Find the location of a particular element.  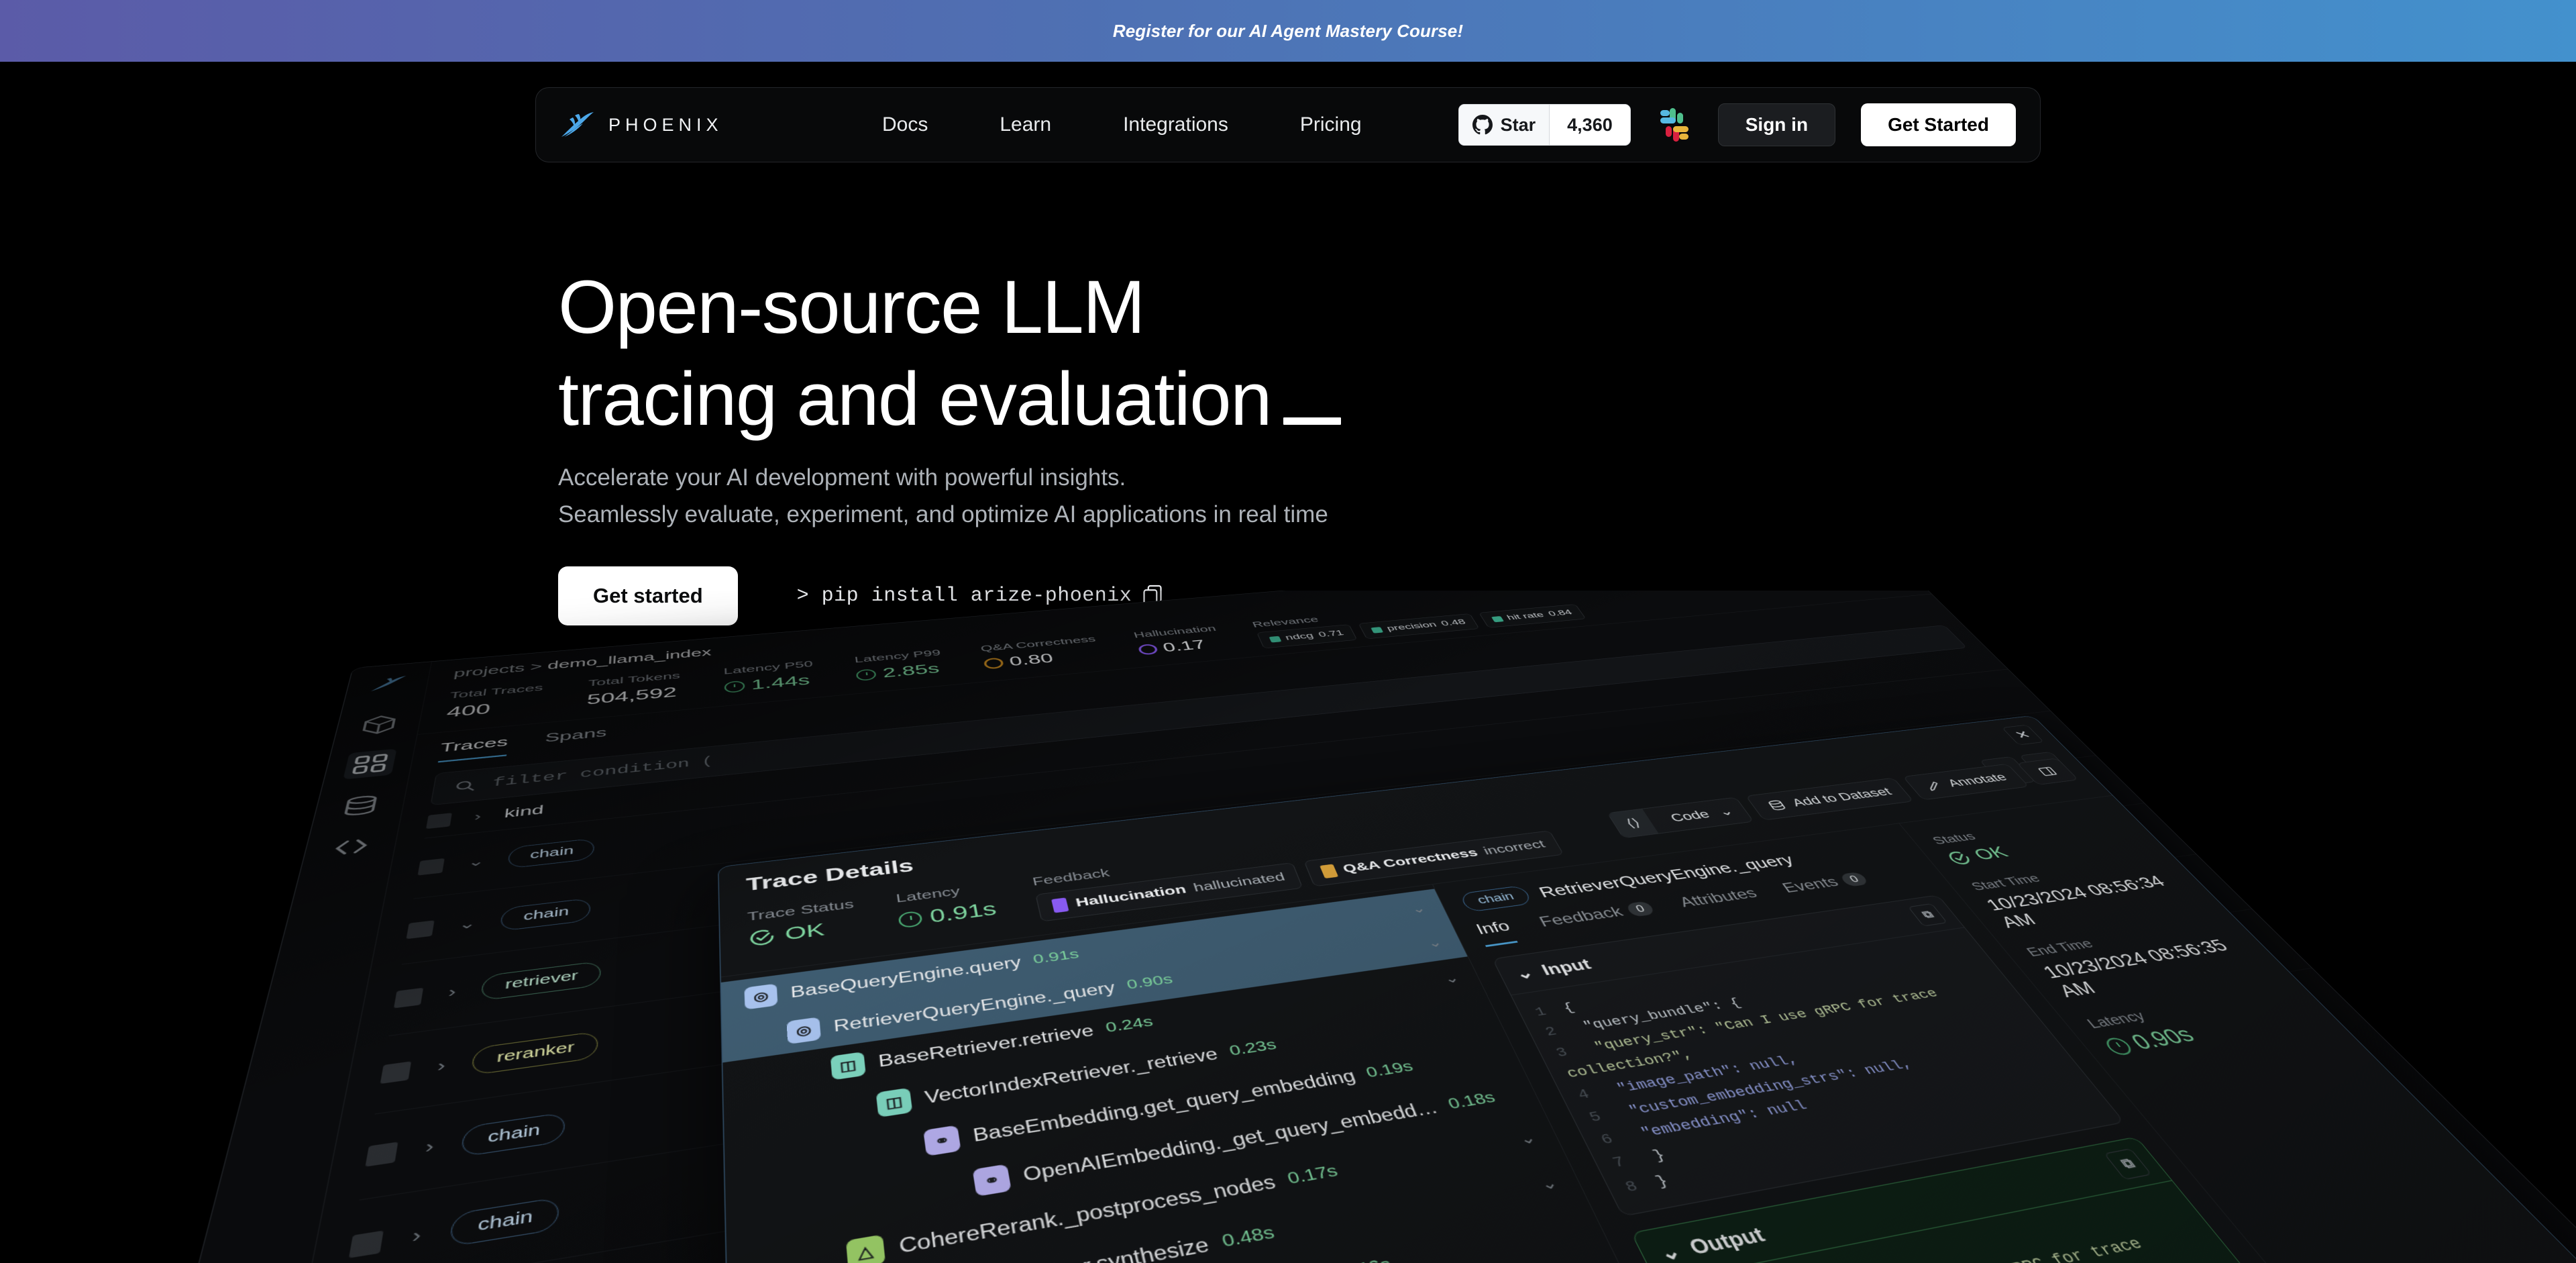

chip-value: 0.84 is located at coordinates (1560, 613).